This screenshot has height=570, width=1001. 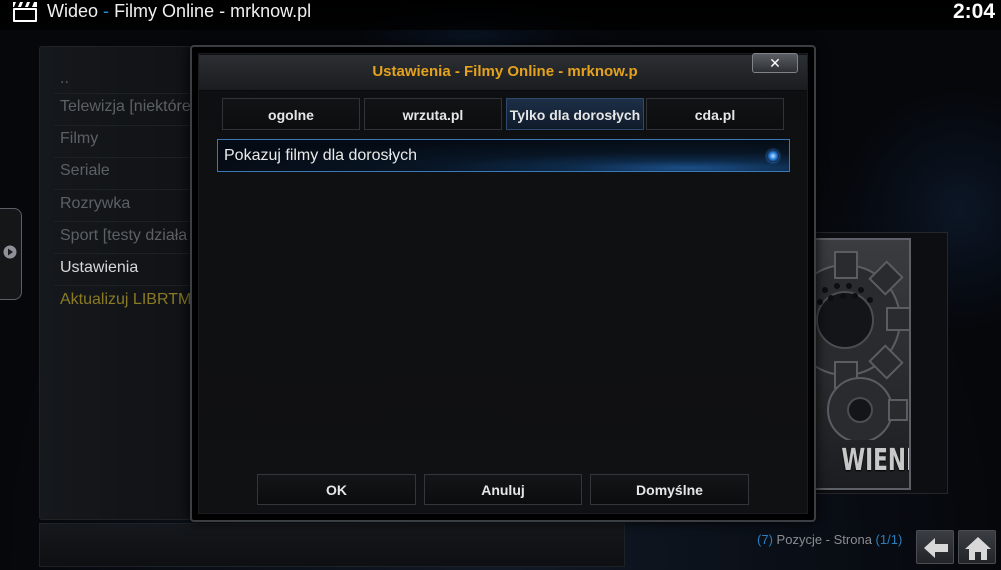 I want to click on tab-ogolne: ogolne, so click(x=291, y=114).